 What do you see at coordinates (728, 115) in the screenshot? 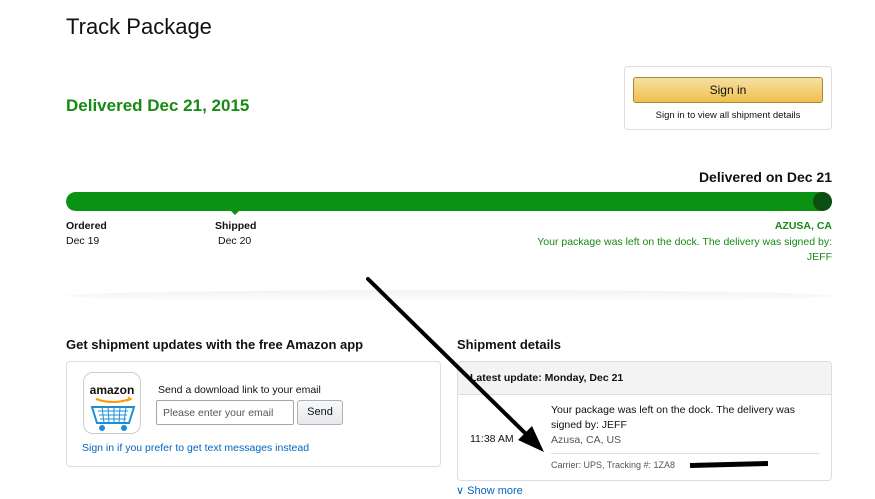
I see `signin-subtext: Sign in to view all shipment details` at bounding box center [728, 115].